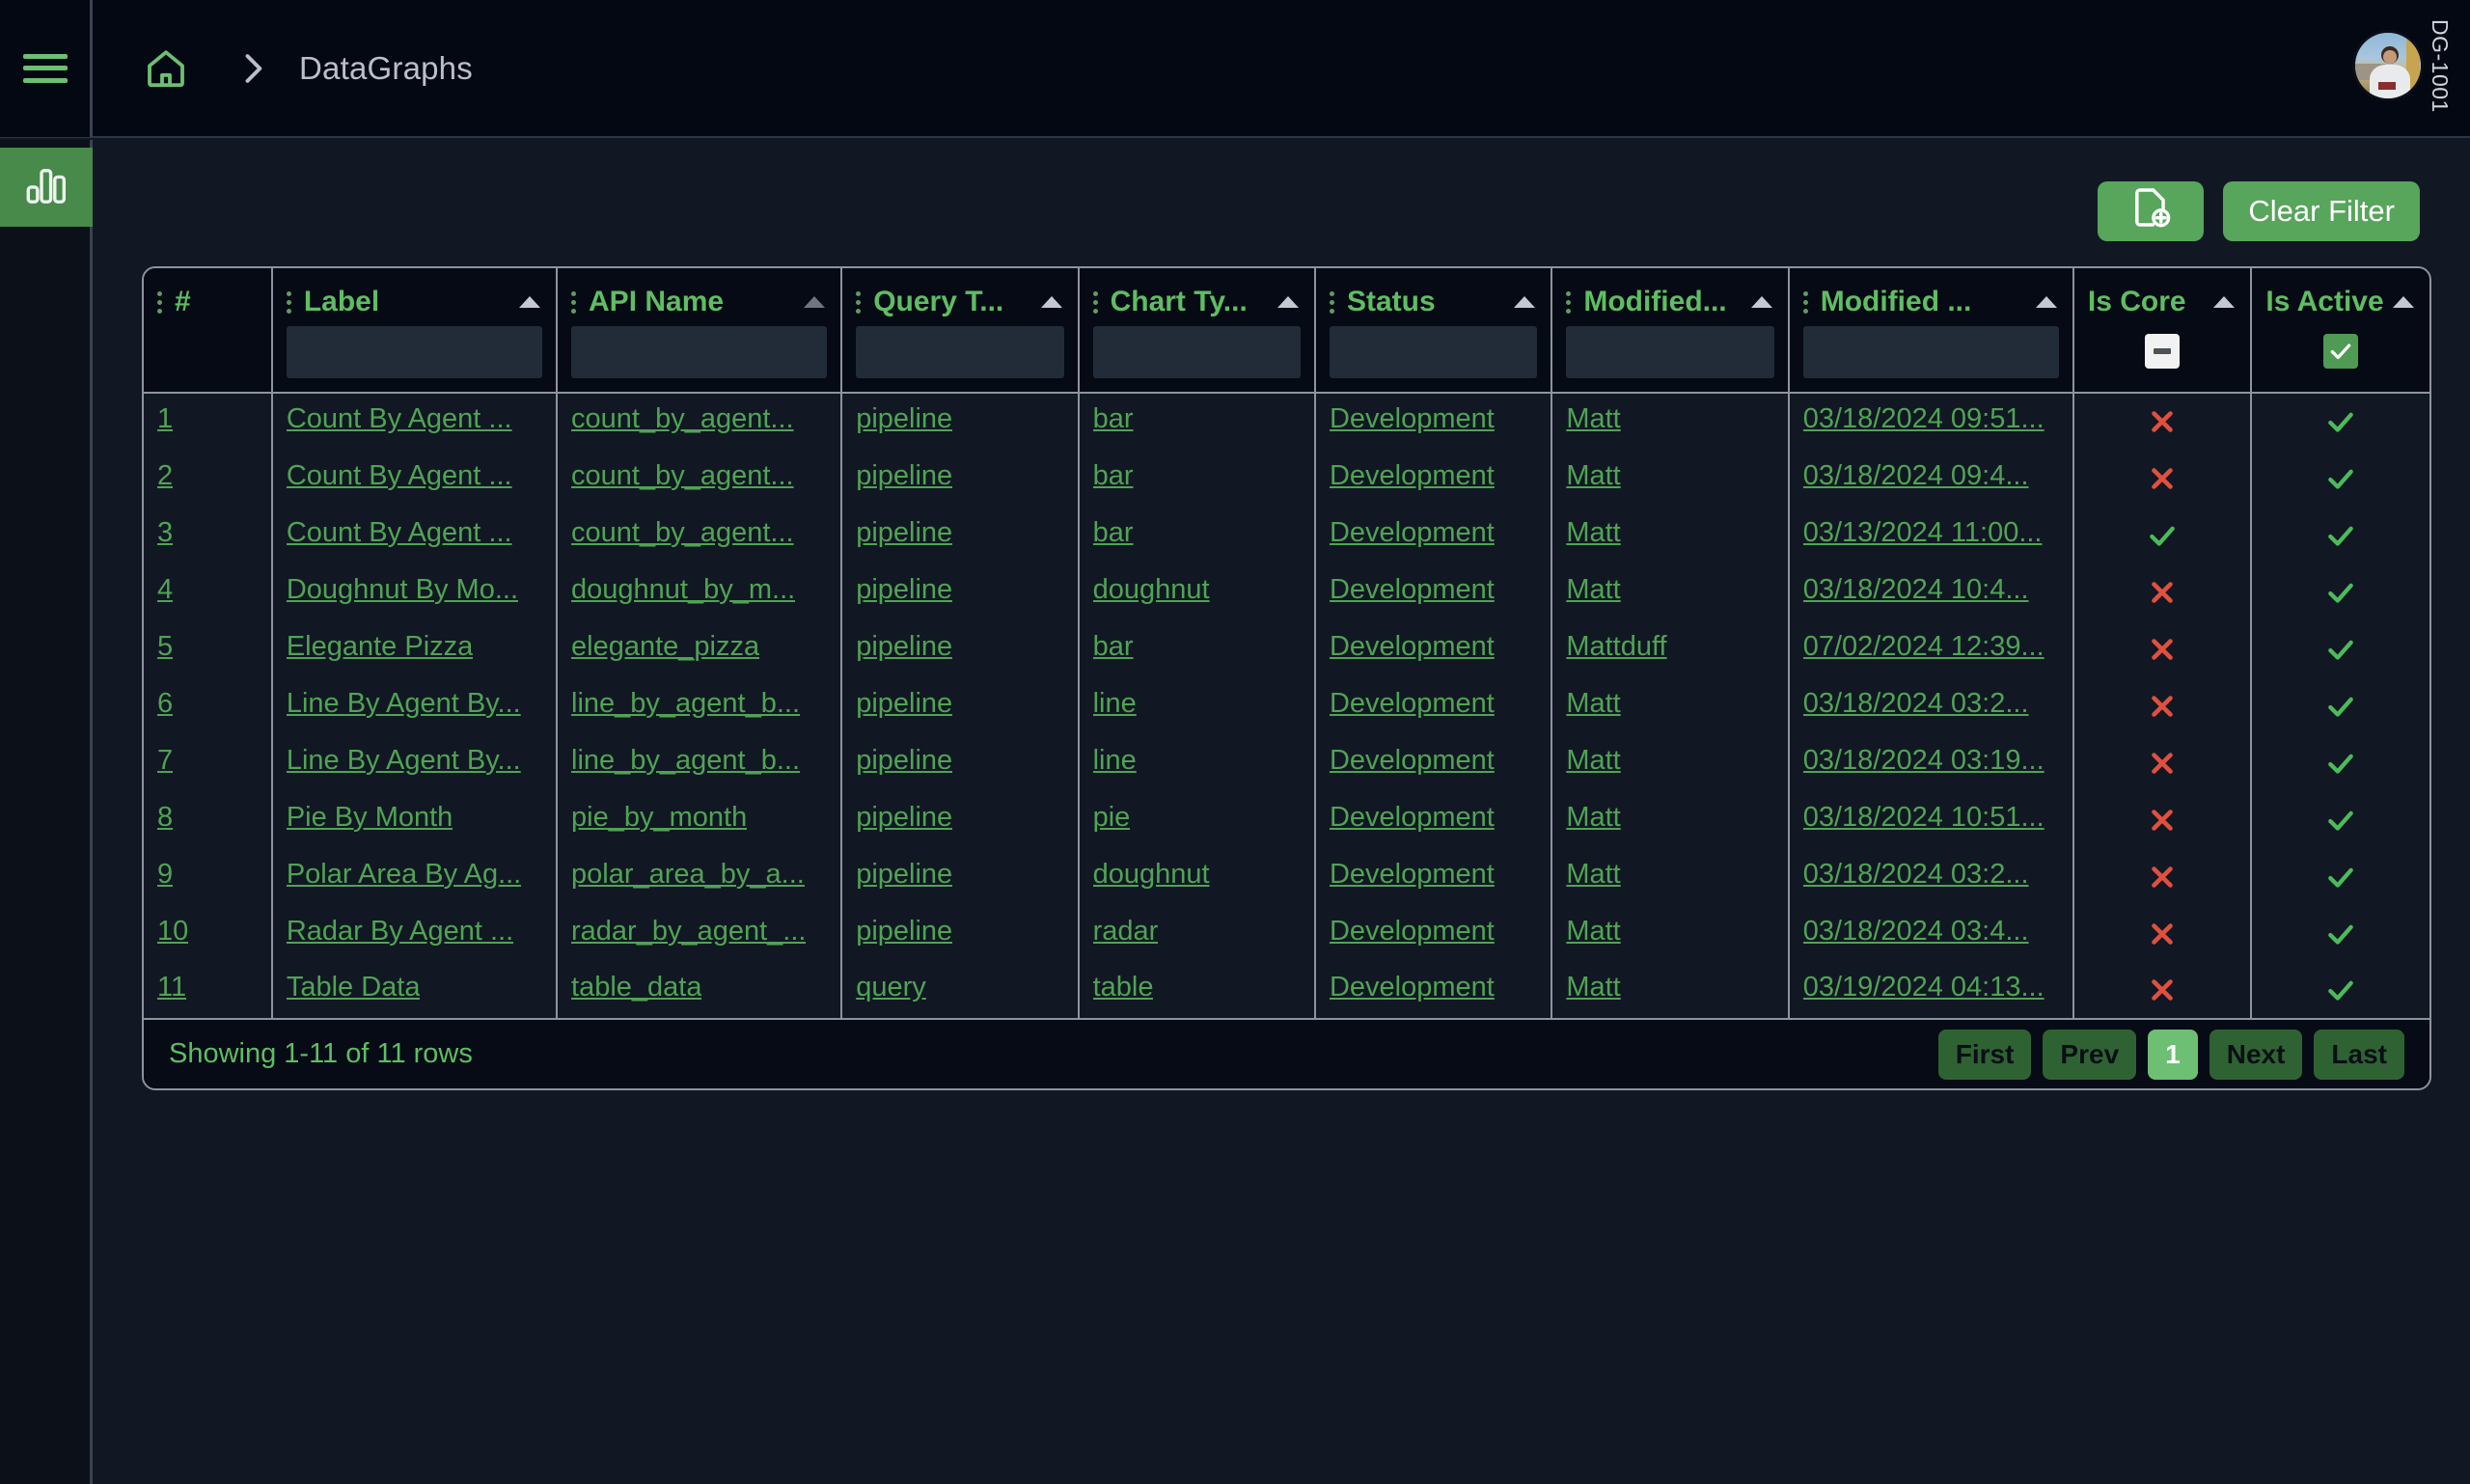  Describe the element at coordinates (2404, 66) in the screenshot. I see `user-menu: DG-1001` at that location.